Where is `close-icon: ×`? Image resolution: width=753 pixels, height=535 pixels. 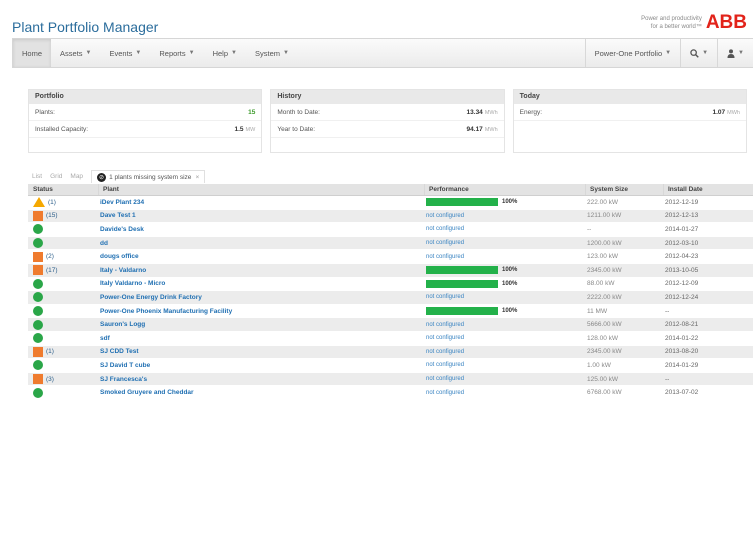
close-icon: × is located at coordinates (197, 177).